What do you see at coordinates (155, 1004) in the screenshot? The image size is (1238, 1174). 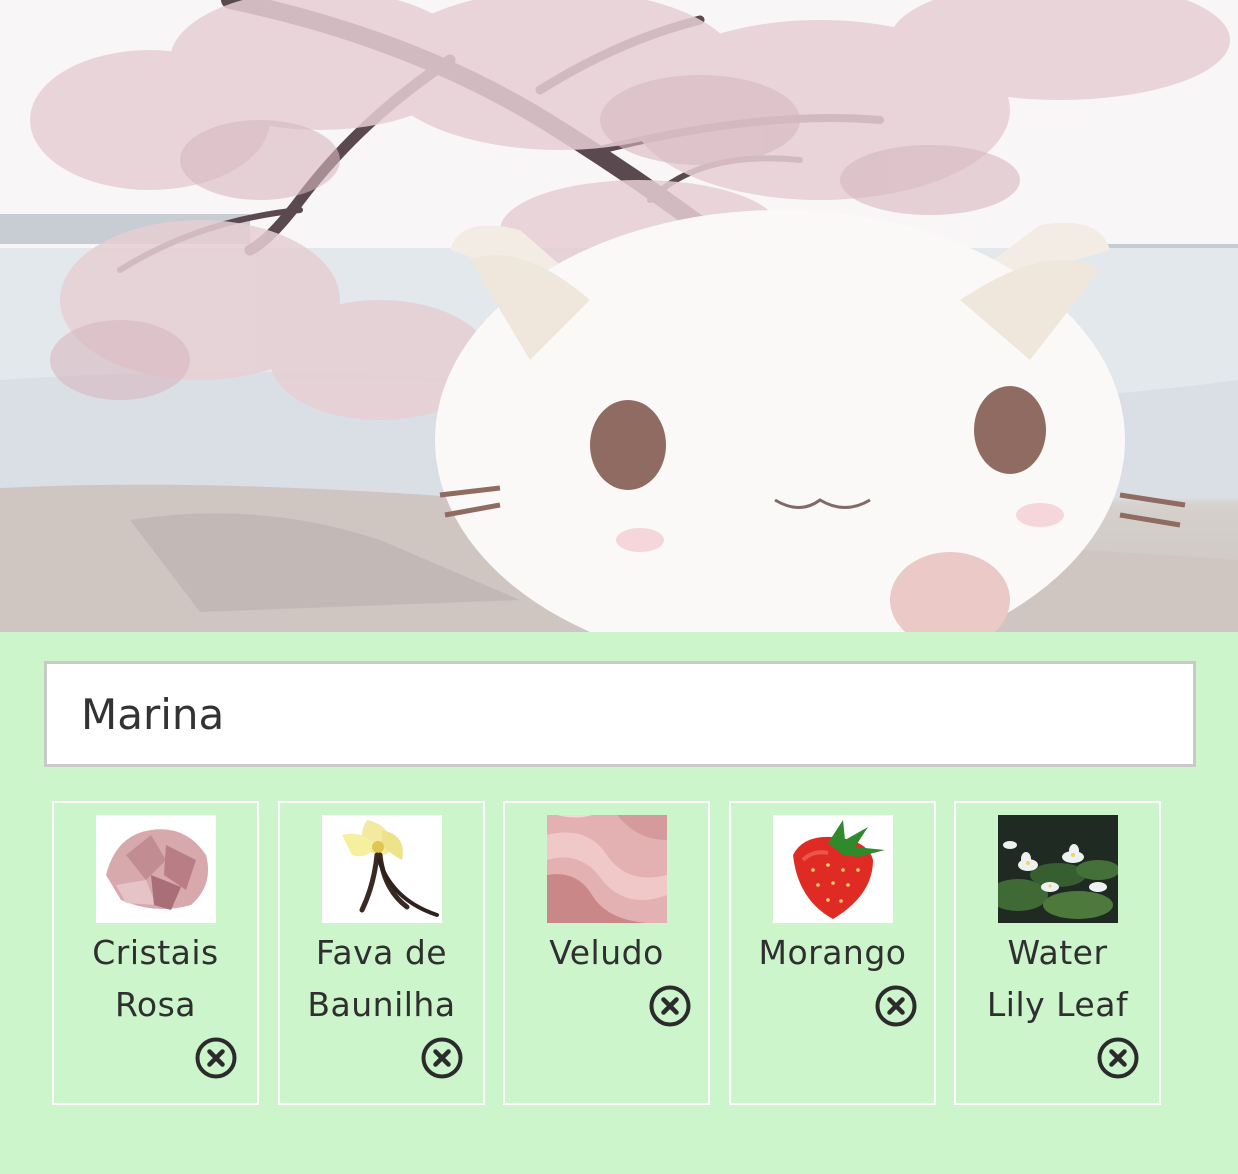 I see `note-name-line2: Rosa` at bounding box center [155, 1004].